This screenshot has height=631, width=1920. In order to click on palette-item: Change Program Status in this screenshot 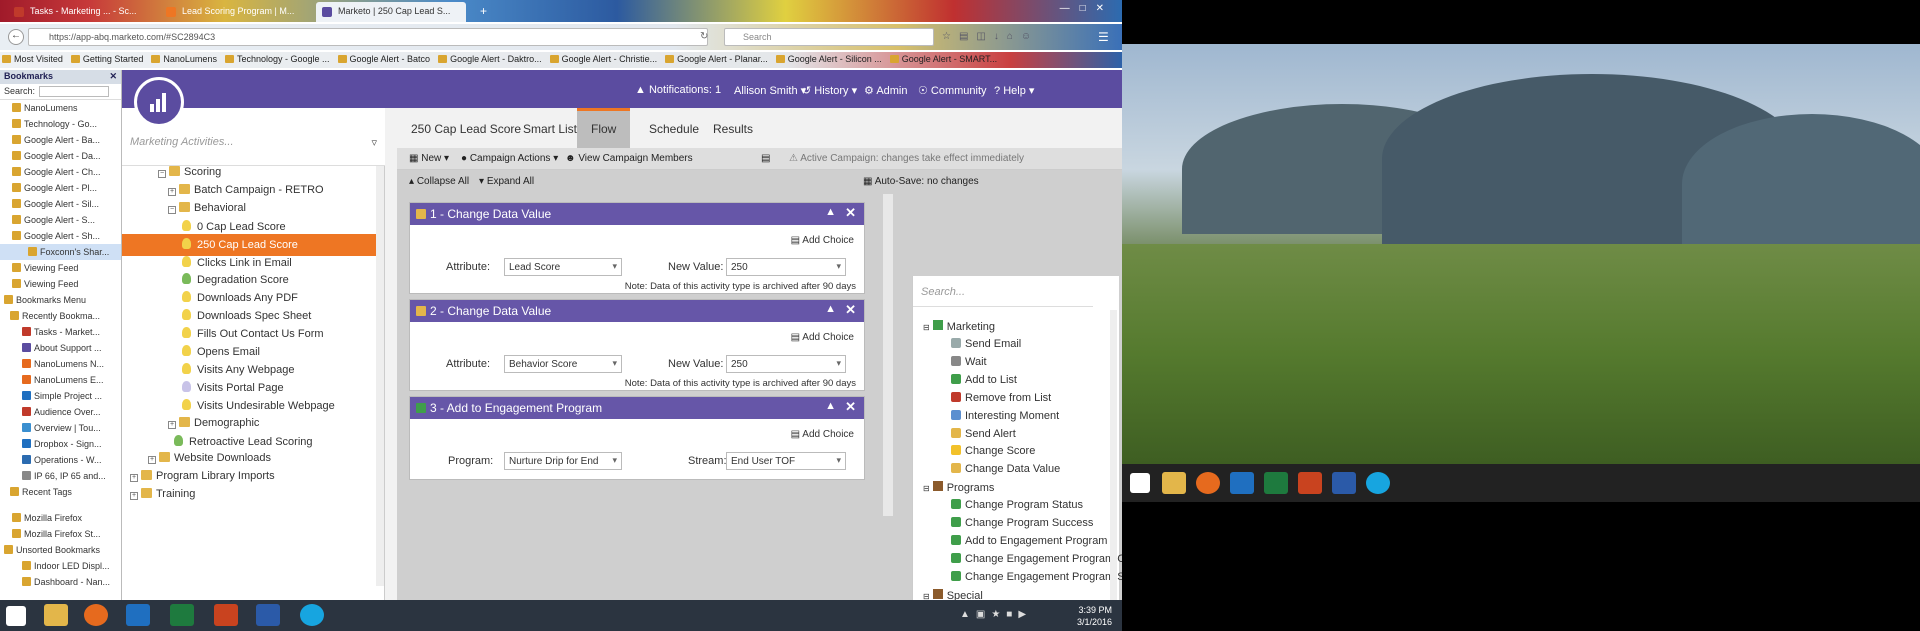, I will do `click(1017, 505)`.